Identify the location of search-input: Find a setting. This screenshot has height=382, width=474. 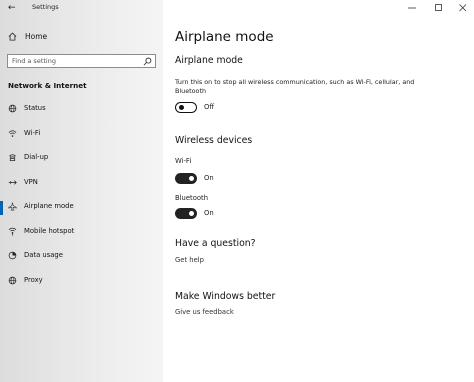
(81, 61).